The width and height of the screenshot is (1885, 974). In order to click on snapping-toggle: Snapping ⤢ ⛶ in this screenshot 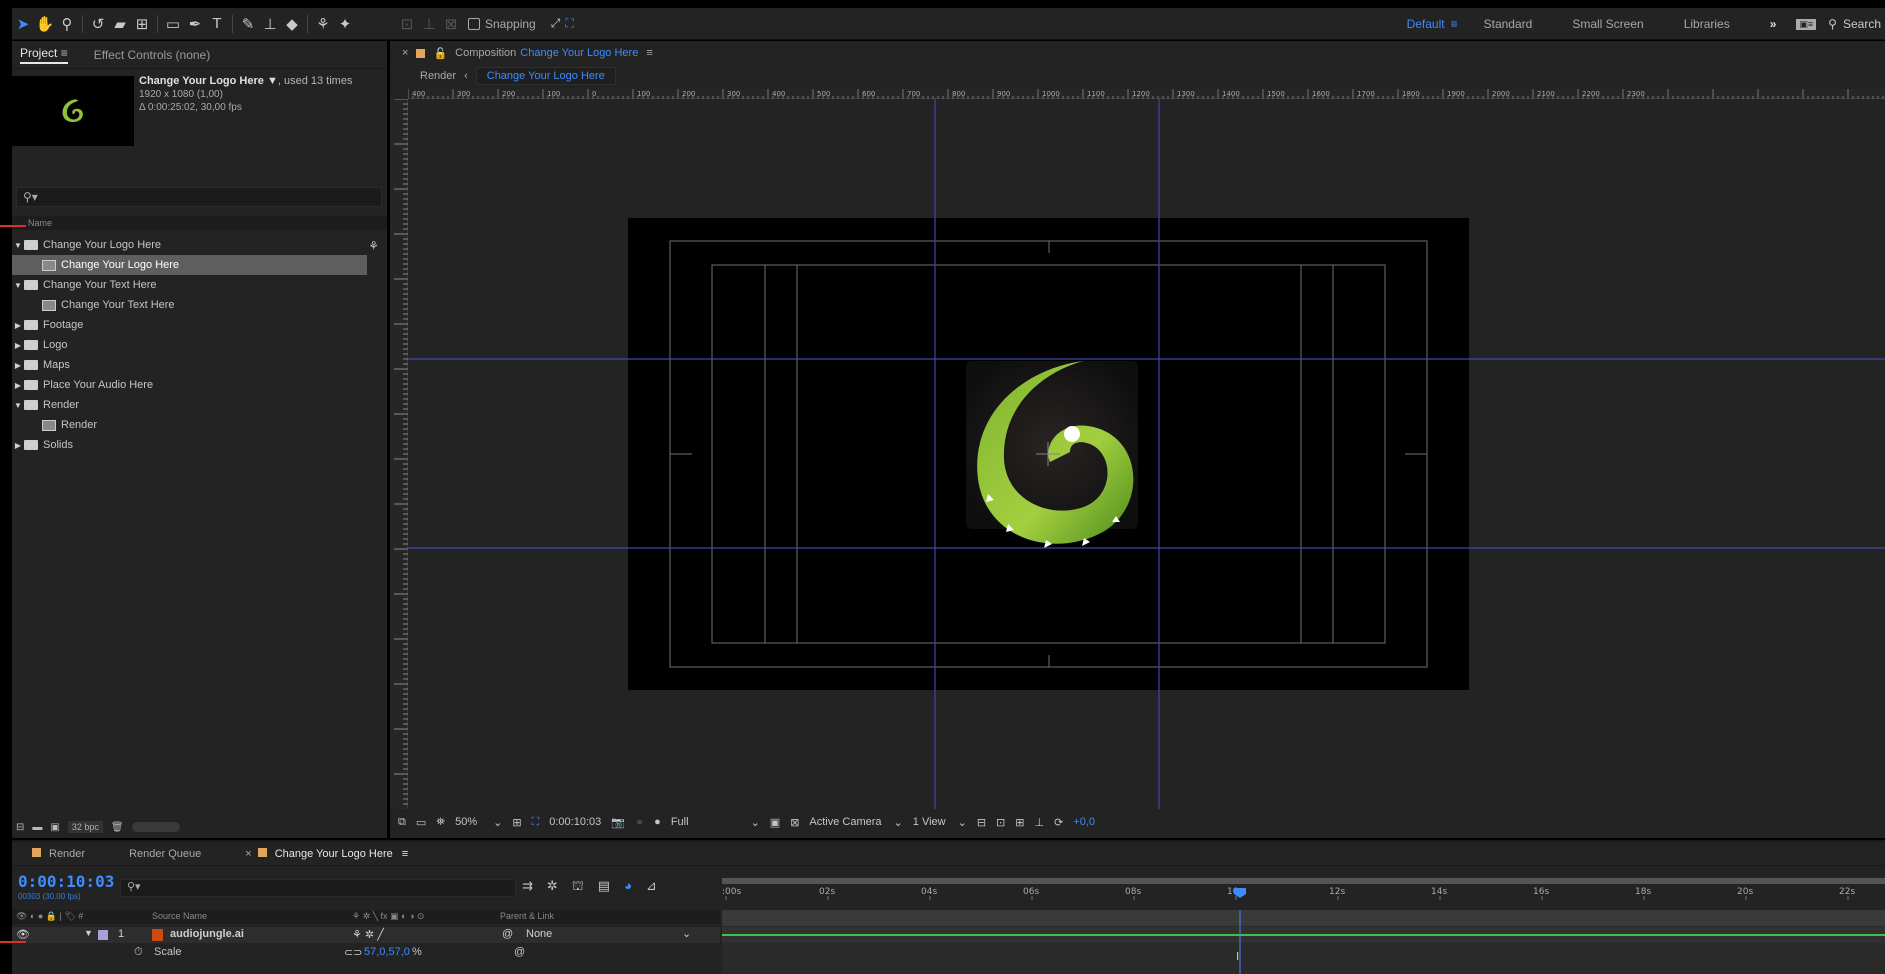, I will do `click(521, 23)`.